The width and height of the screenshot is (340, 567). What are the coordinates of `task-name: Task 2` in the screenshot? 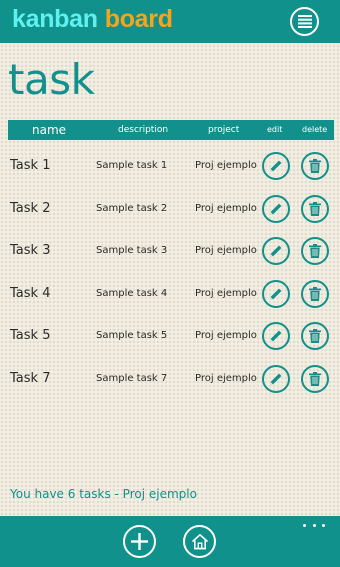 It's located at (30, 208).